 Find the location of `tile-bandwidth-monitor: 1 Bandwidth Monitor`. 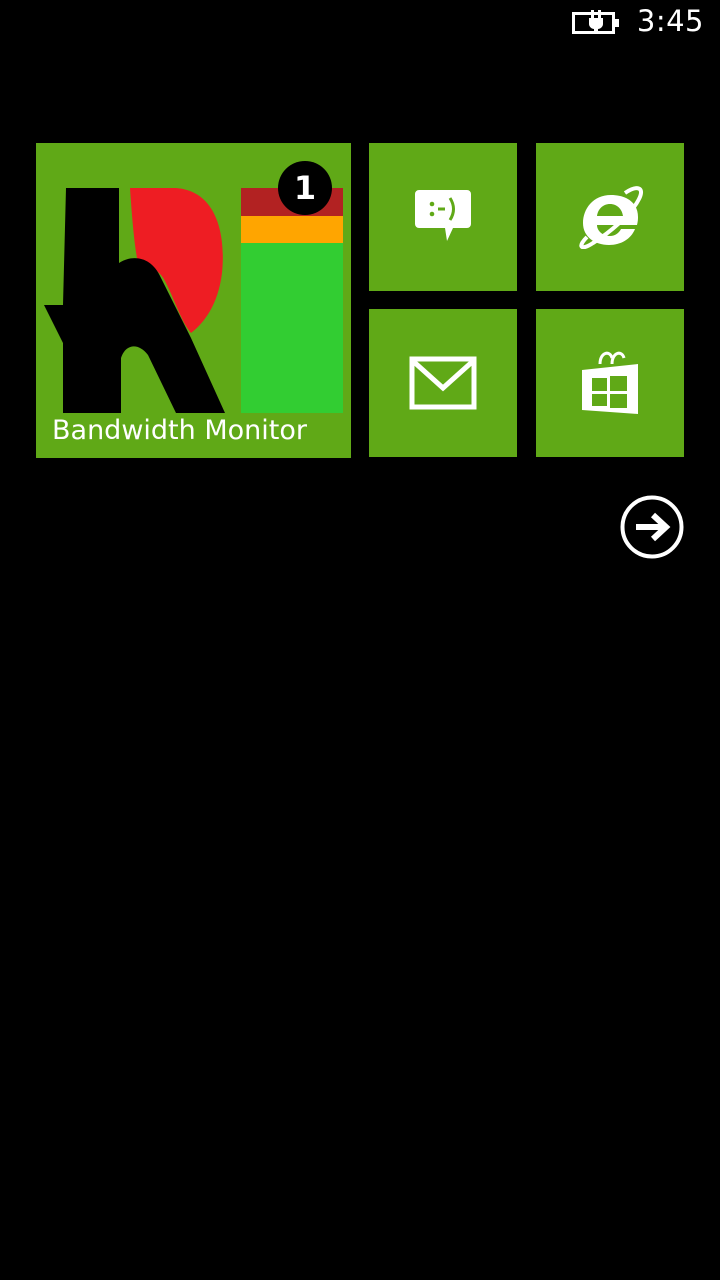

tile-bandwidth-monitor: 1 Bandwidth Monitor is located at coordinates (193, 300).